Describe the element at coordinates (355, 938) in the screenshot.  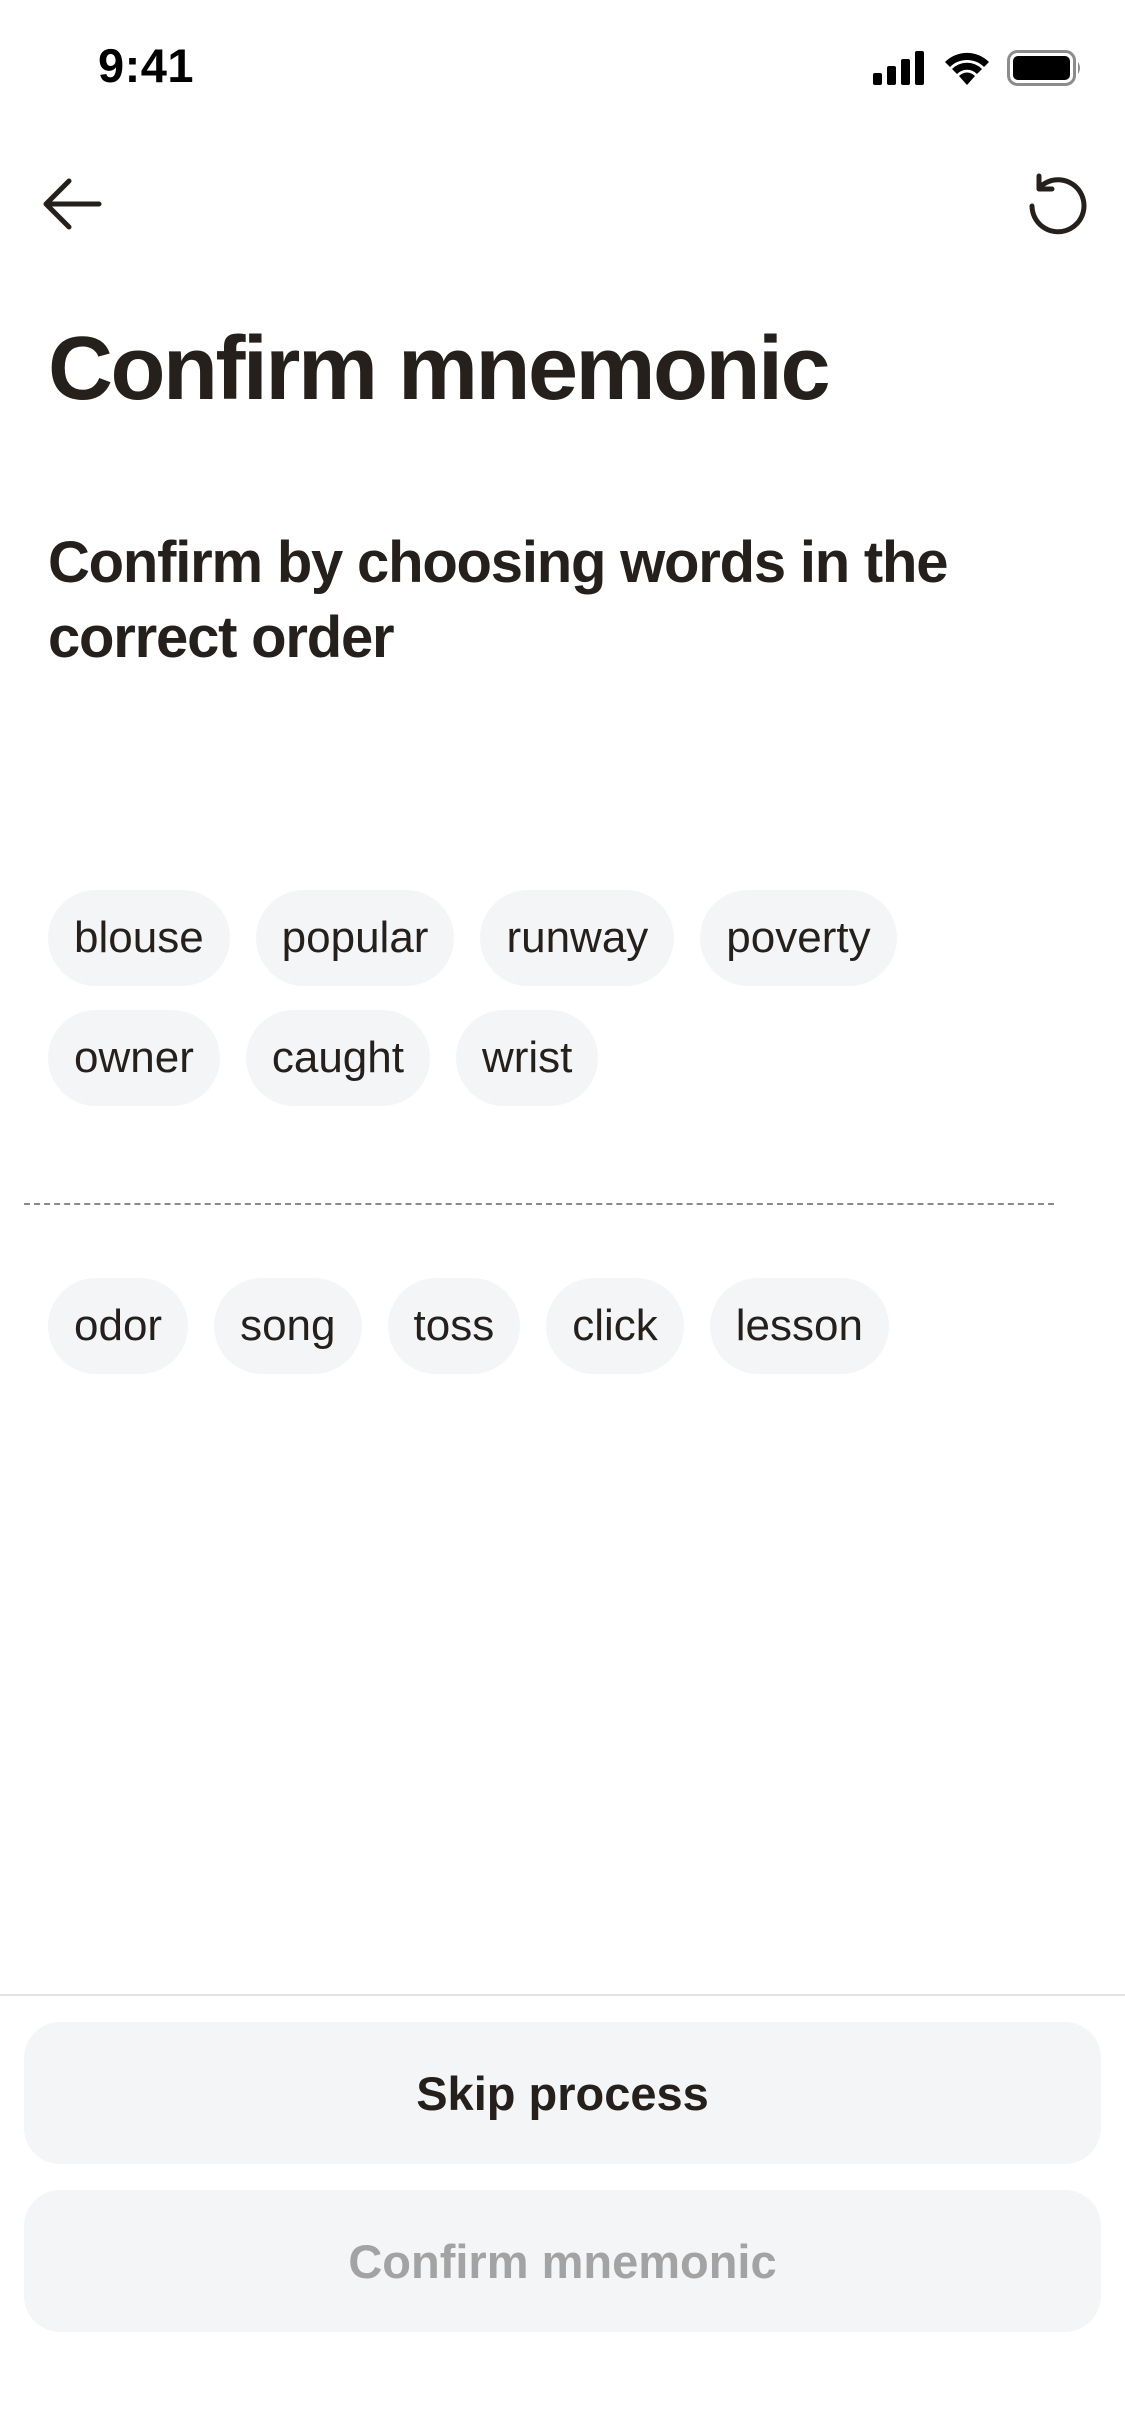
I see `selected-word-chip: popular` at that location.